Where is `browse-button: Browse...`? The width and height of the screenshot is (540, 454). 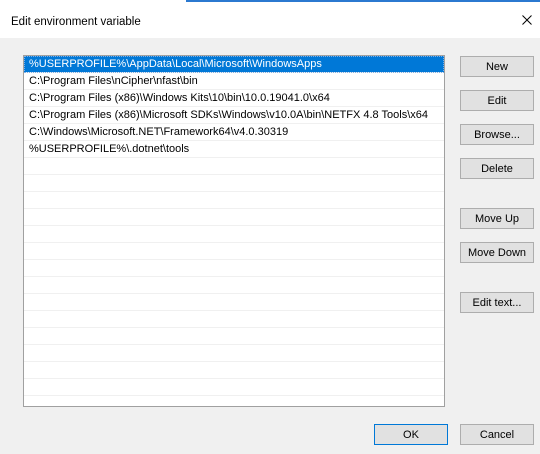 browse-button: Browse... is located at coordinates (497, 134).